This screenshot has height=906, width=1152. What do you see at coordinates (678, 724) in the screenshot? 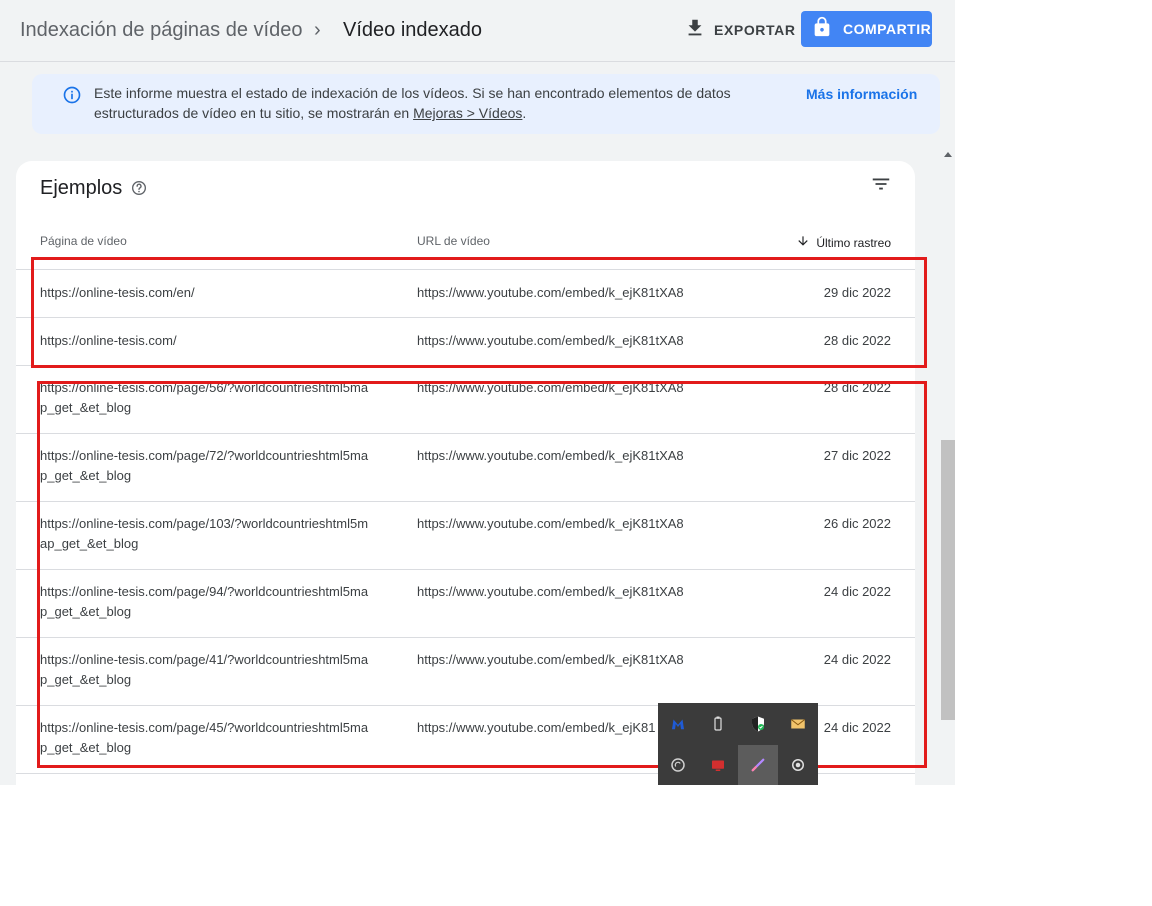
I see `malwarebytes-icon` at bounding box center [678, 724].